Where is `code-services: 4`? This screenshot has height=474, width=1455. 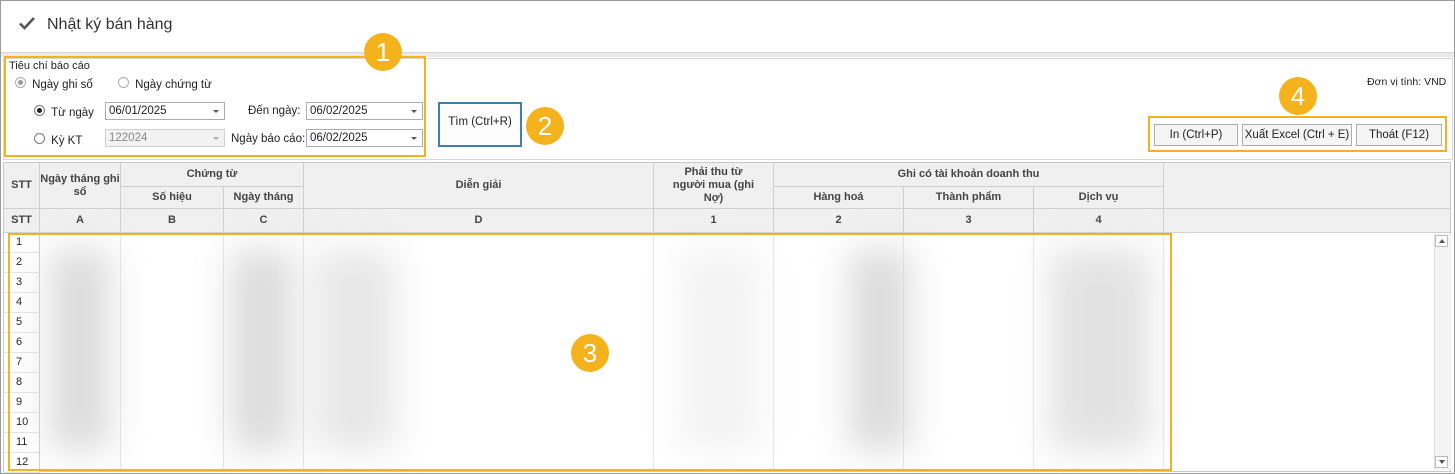 code-services: 4 is located at coordinates (1099, 221).